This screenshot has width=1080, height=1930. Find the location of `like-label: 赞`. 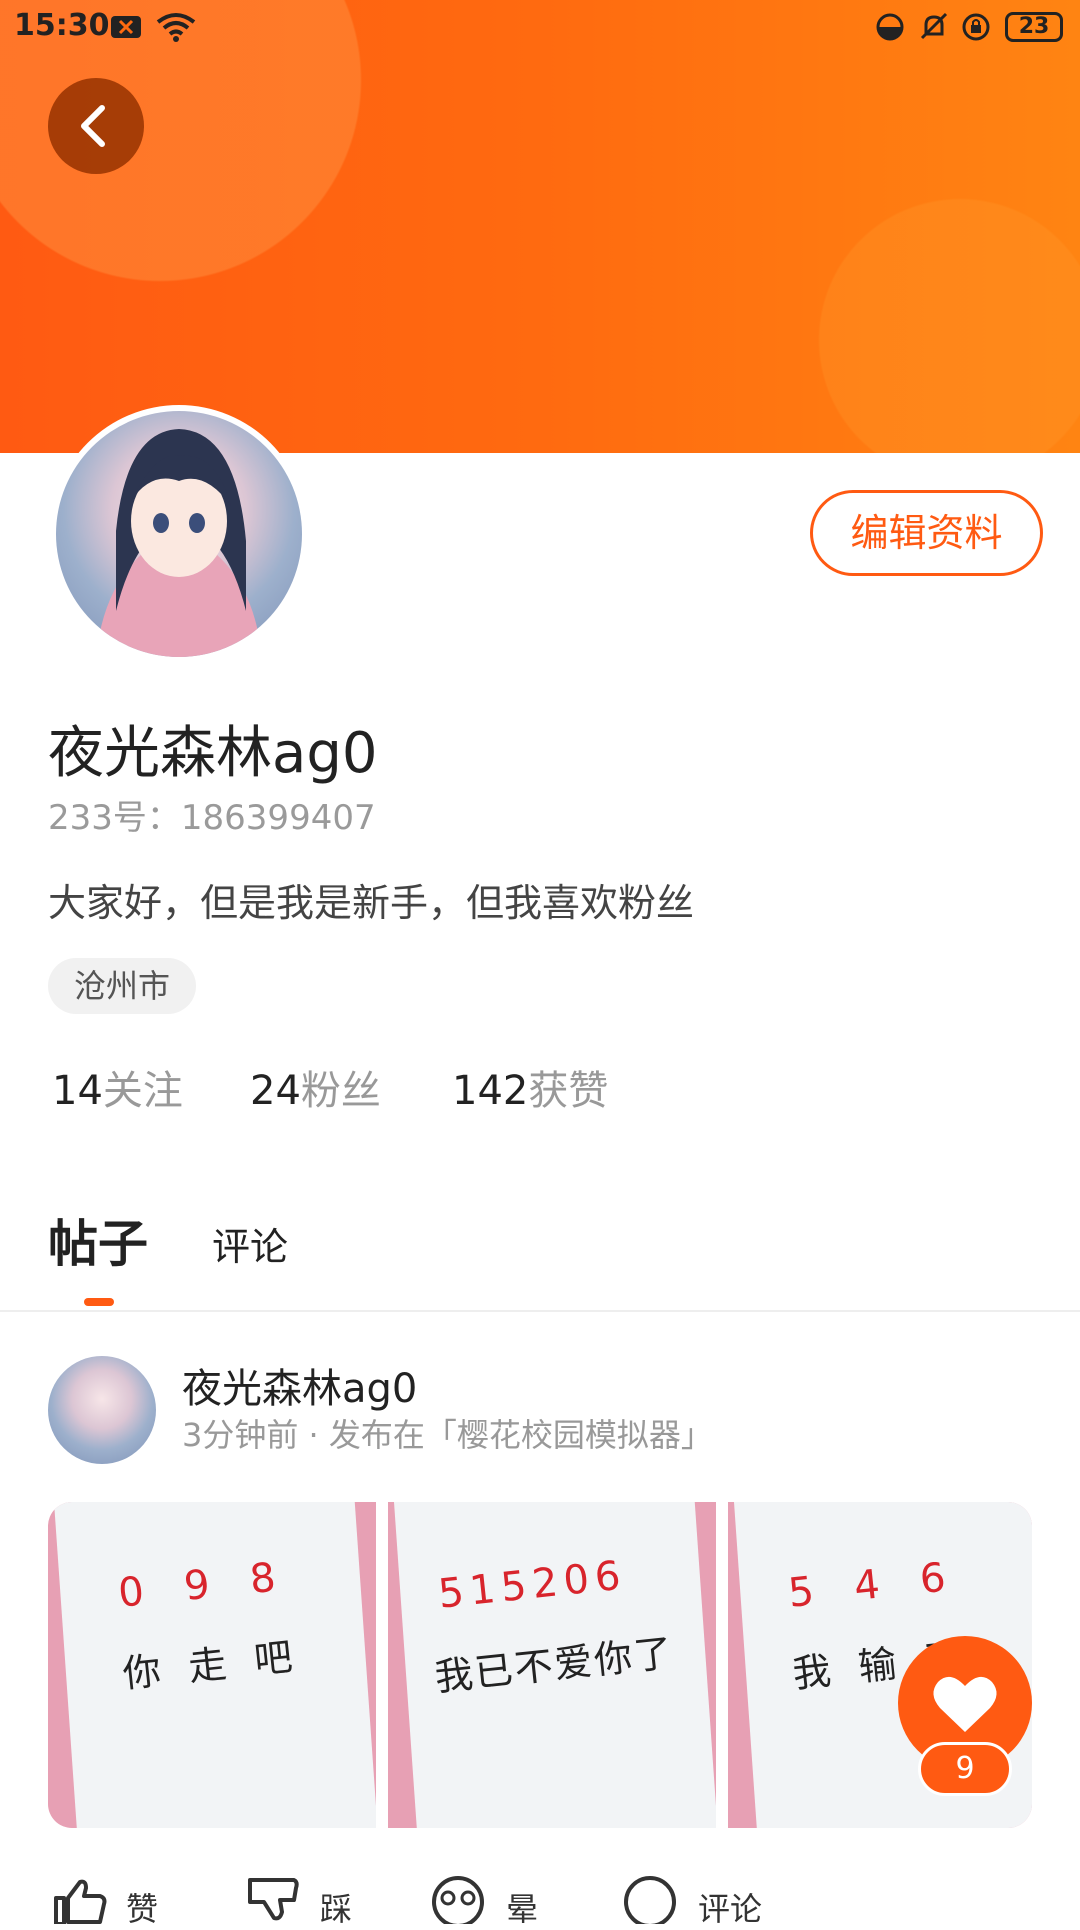

like-label: 赞 is located at coordinates (142, 1909).